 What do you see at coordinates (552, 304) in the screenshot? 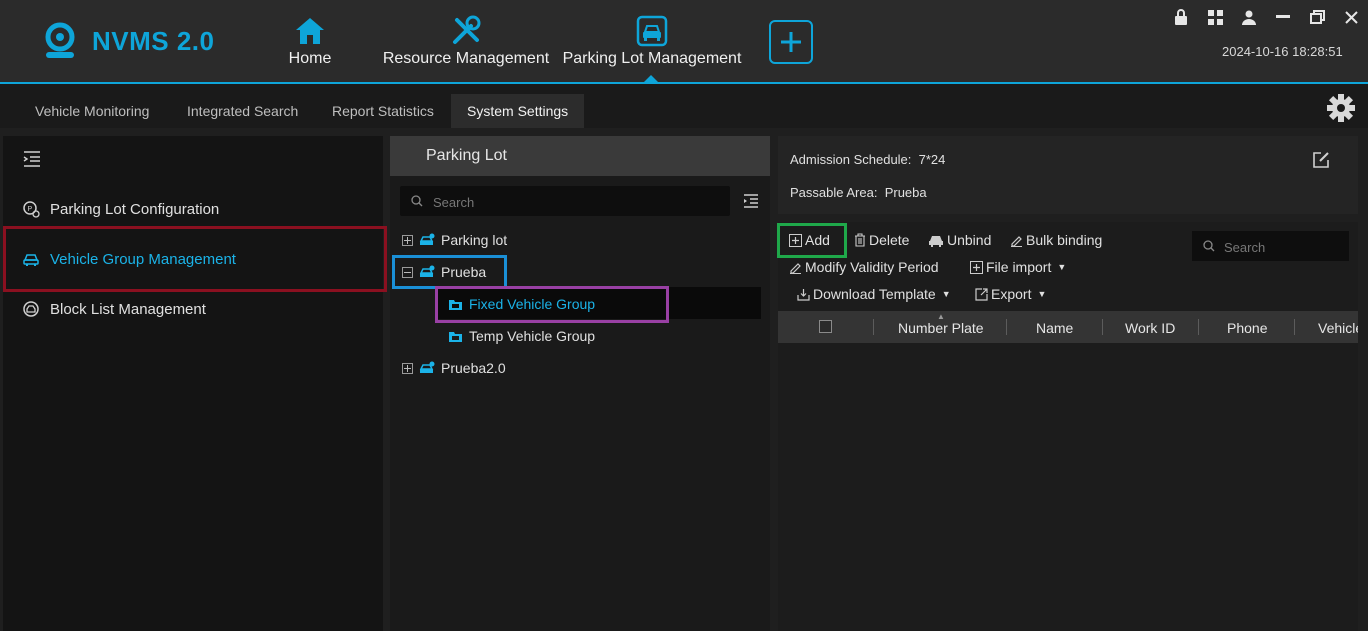
I see `highlight-box-purple` at bounding box center [552, 304].